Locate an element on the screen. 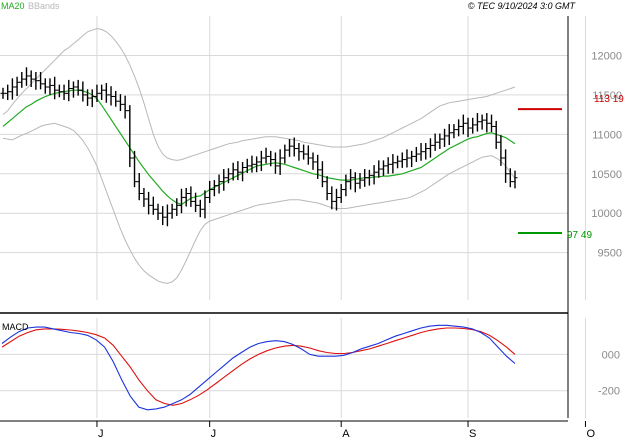 This screenshot has height=440, width=627. y-tick-label: 11000 is located at coordinates (607, 135).